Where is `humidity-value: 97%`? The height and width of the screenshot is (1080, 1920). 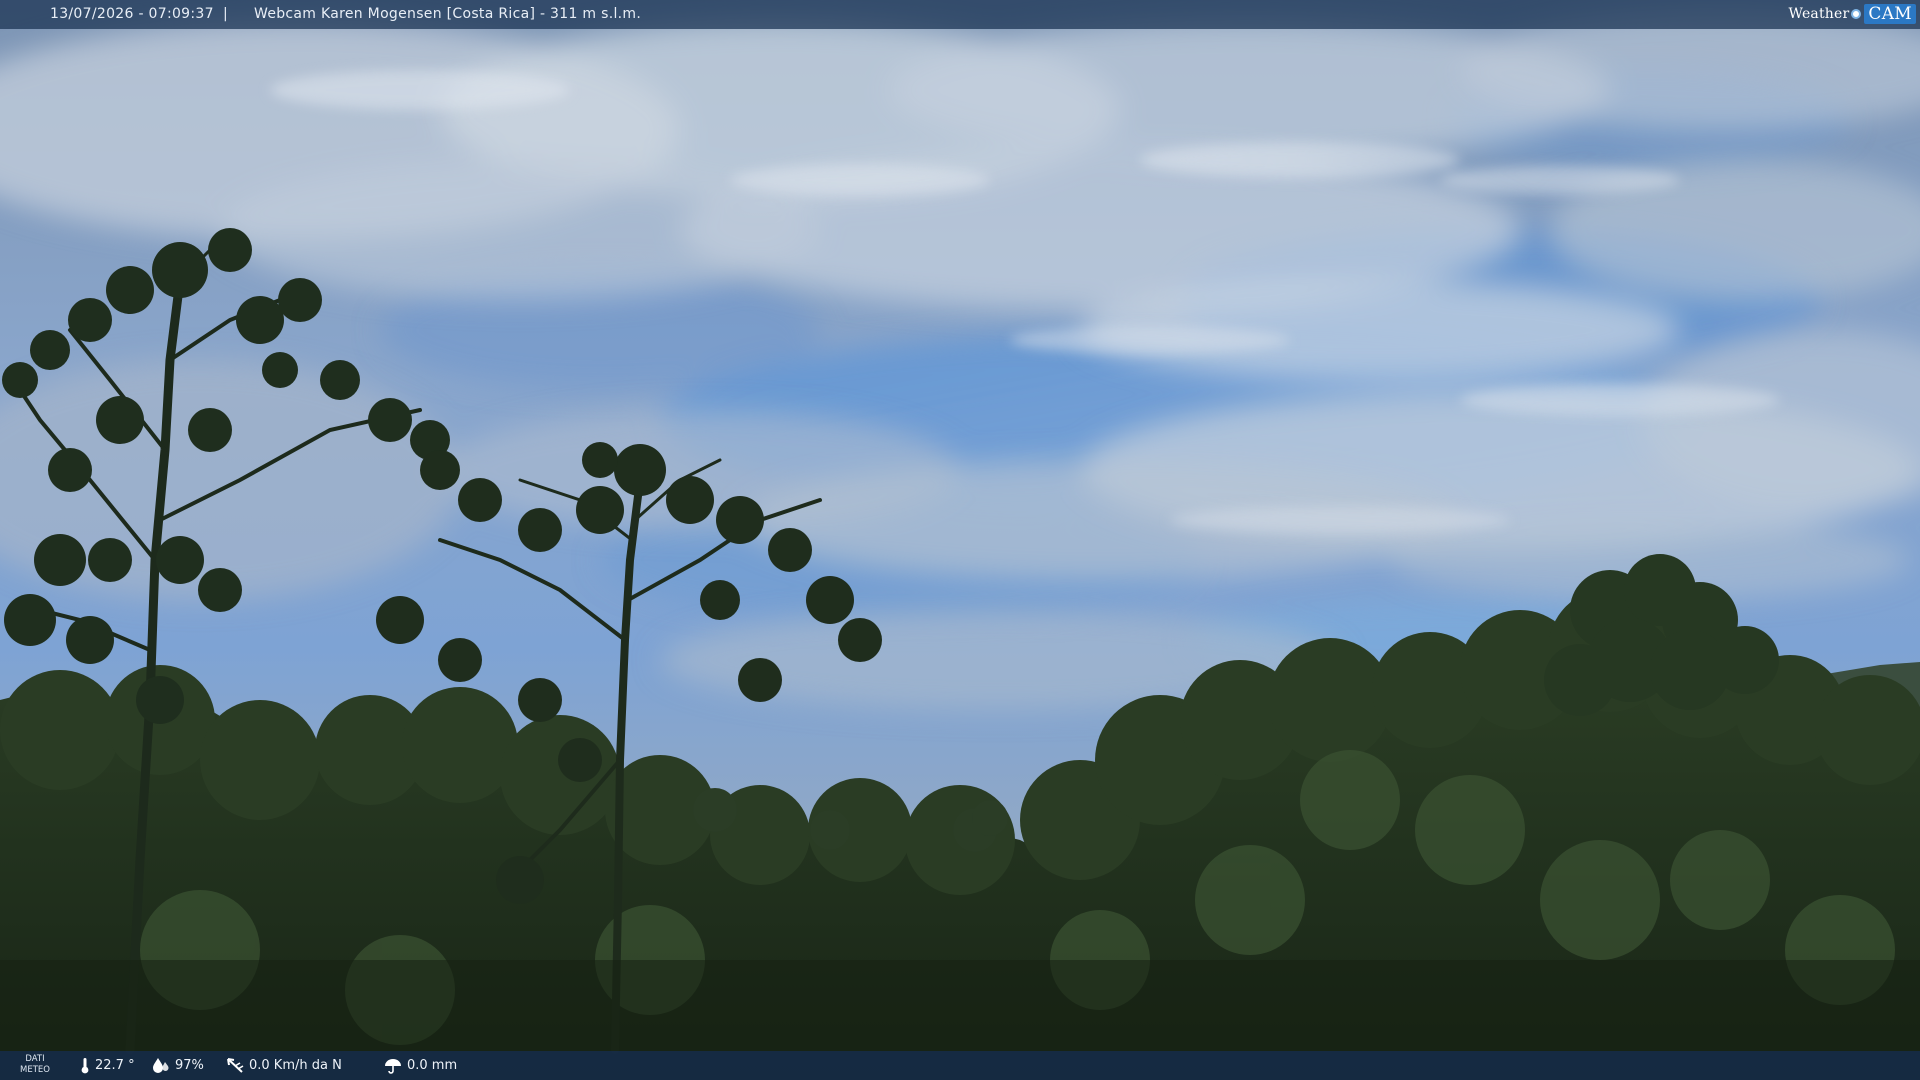 humidity-value: 97% is located at coordinates (189, 1065).